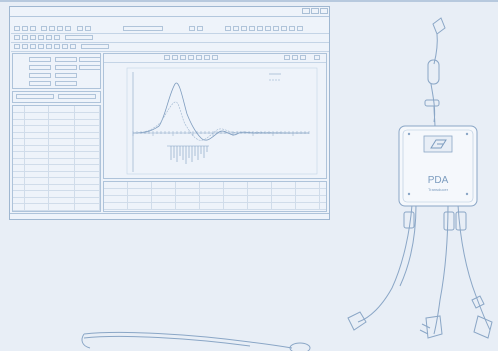  What do you see at coordinates (438, 161) in the screenshot?
I see `device-badge-text` at bounding box center [438, 161].